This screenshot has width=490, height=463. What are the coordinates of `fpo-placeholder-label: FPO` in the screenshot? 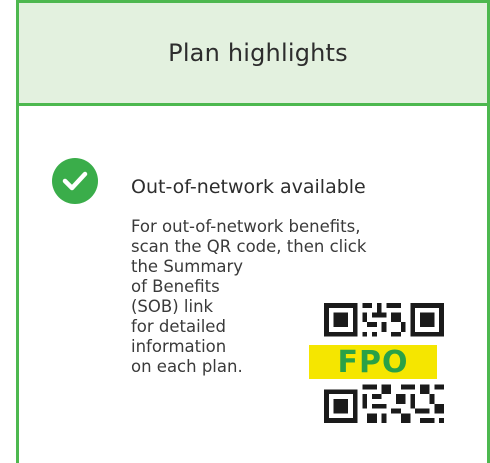 It's located at (373, 362).